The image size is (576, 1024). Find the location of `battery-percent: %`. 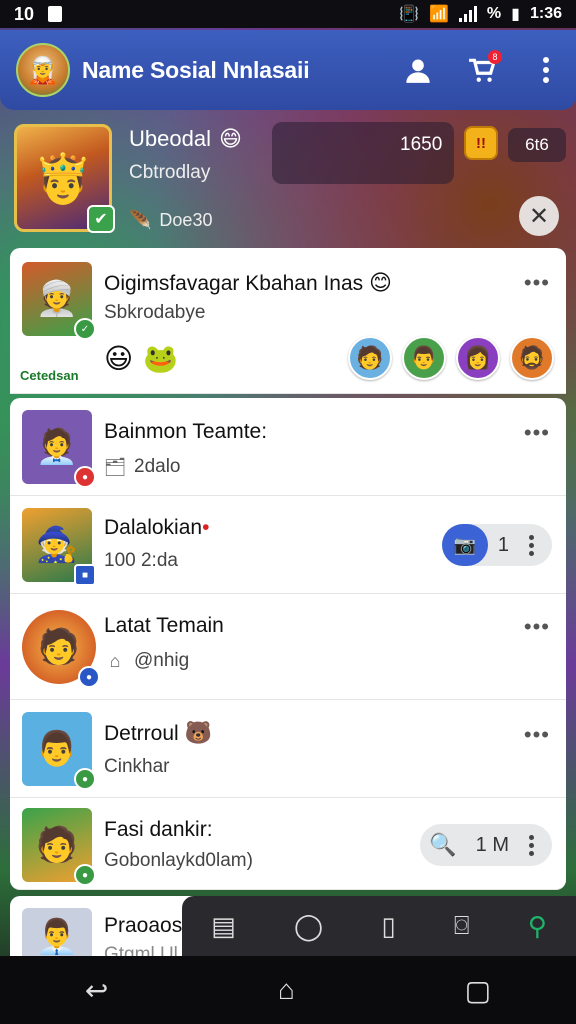

battery-percent: % is located at coordinates (494, 13).